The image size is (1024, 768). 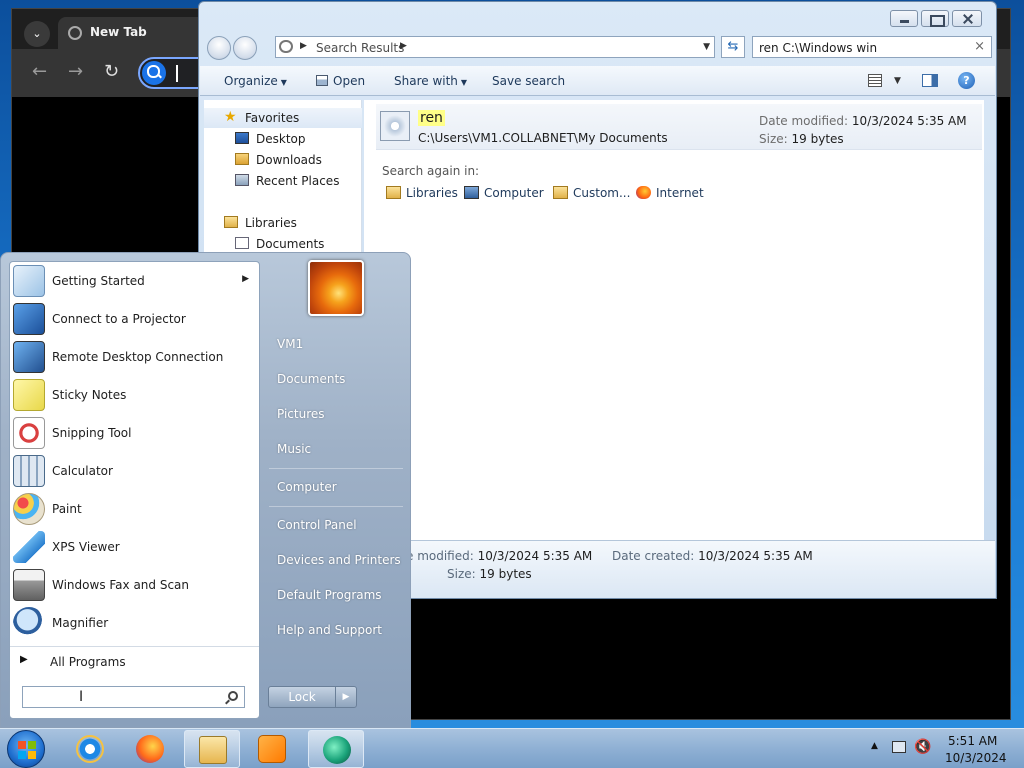 What do you see at coordinates (75, 33) in the screenshot?
I see `globe-icon` at bounding box center [75, 33].